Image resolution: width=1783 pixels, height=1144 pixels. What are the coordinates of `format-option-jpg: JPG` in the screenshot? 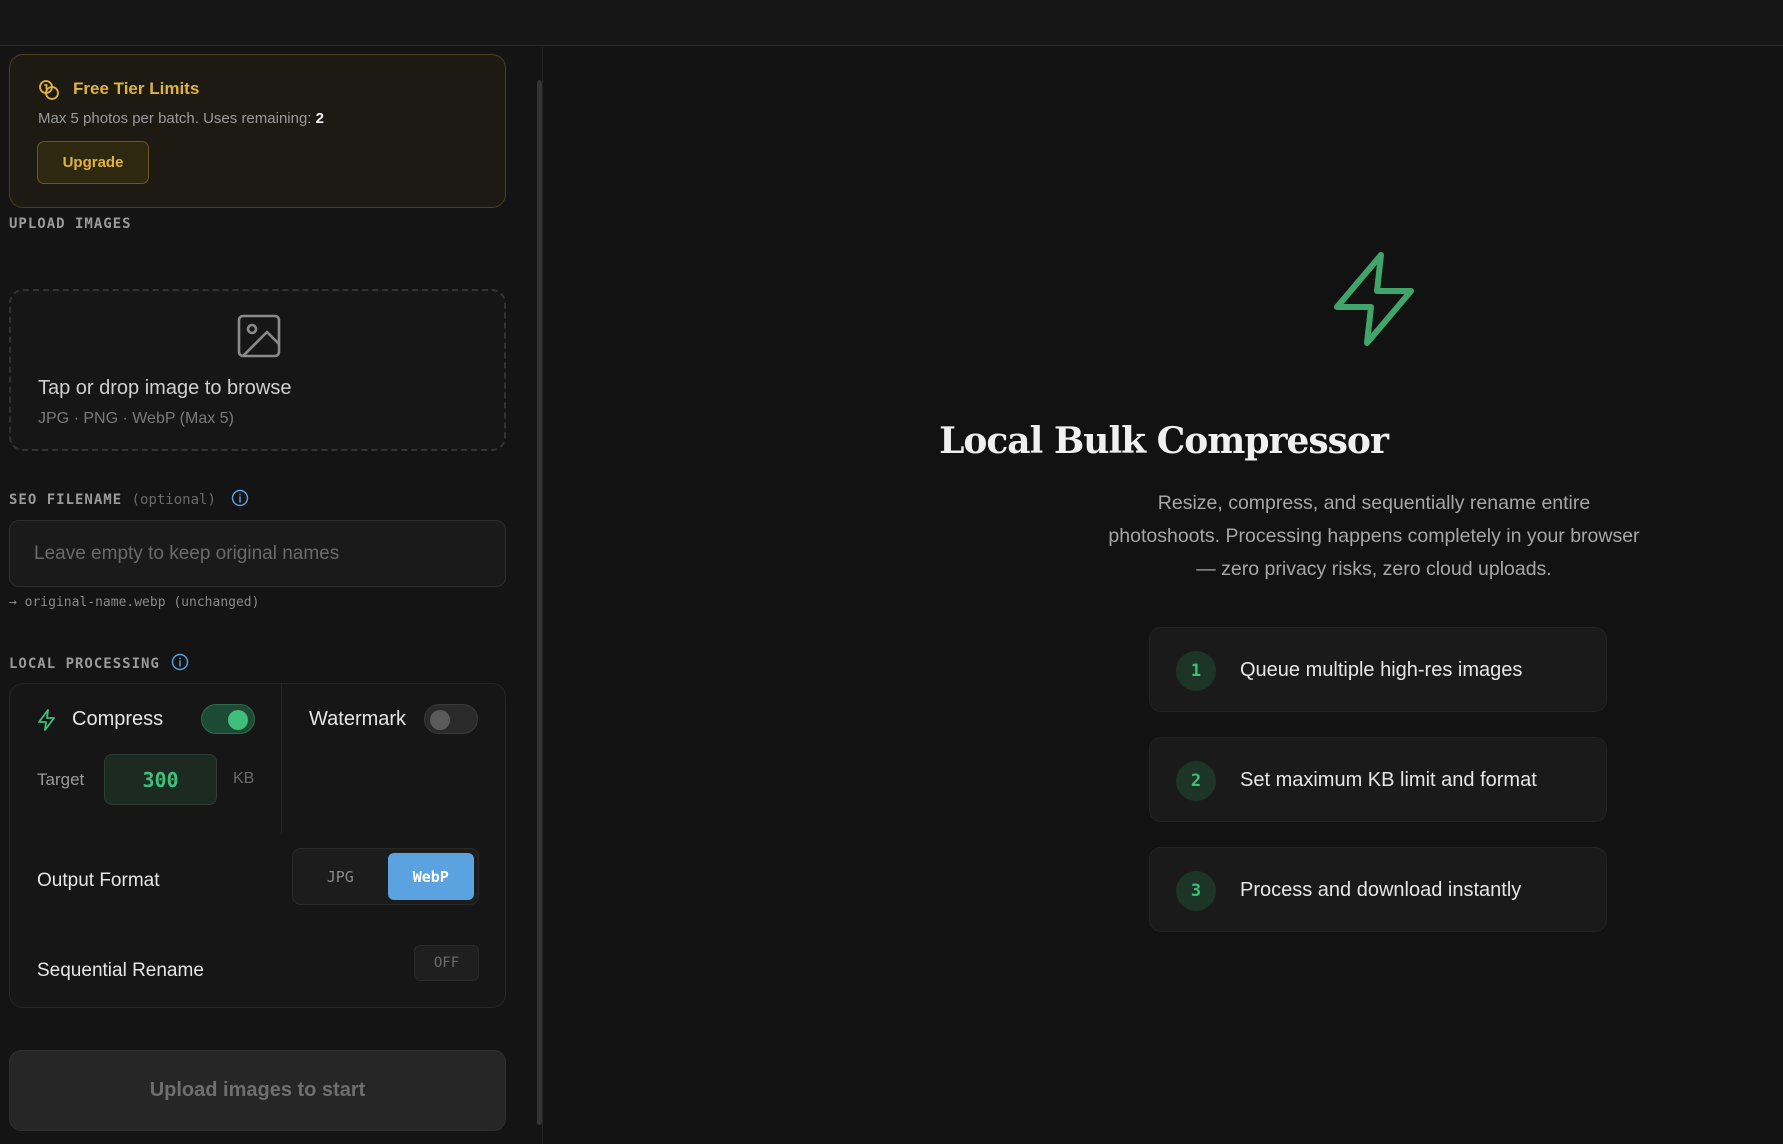 It's located at (340, 876).